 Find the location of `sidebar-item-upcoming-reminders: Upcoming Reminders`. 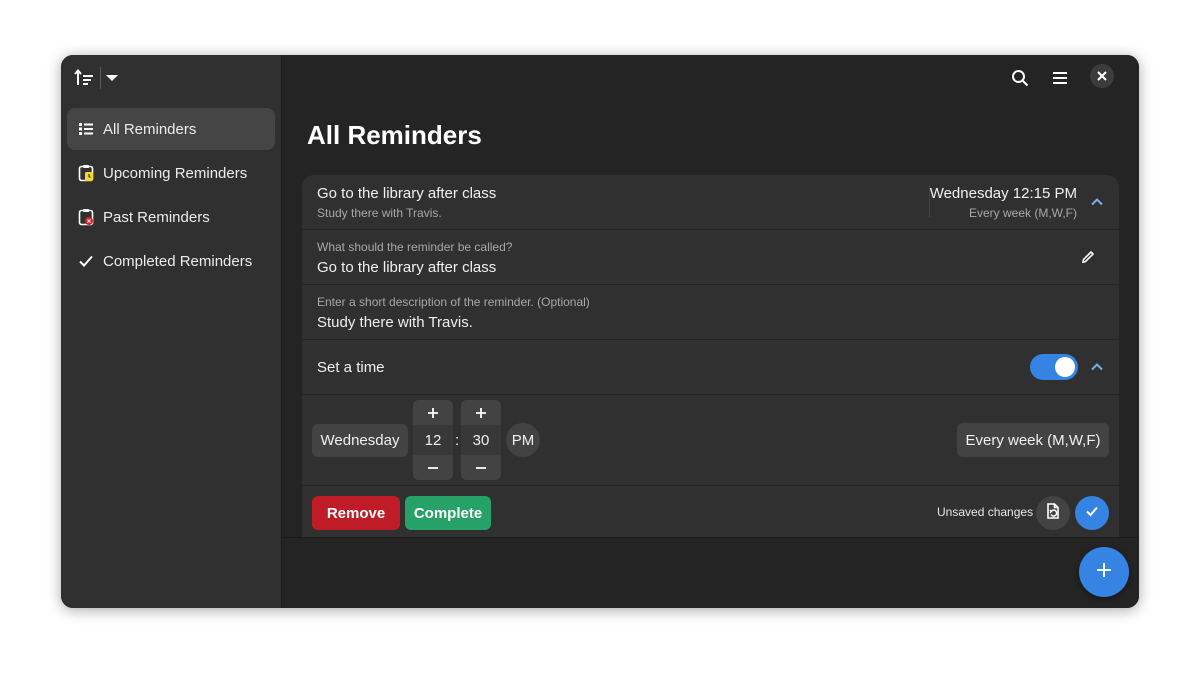

sidebar-item-upcoming-reminders: Upcoming Reminders is located at coordinates (171, 173).